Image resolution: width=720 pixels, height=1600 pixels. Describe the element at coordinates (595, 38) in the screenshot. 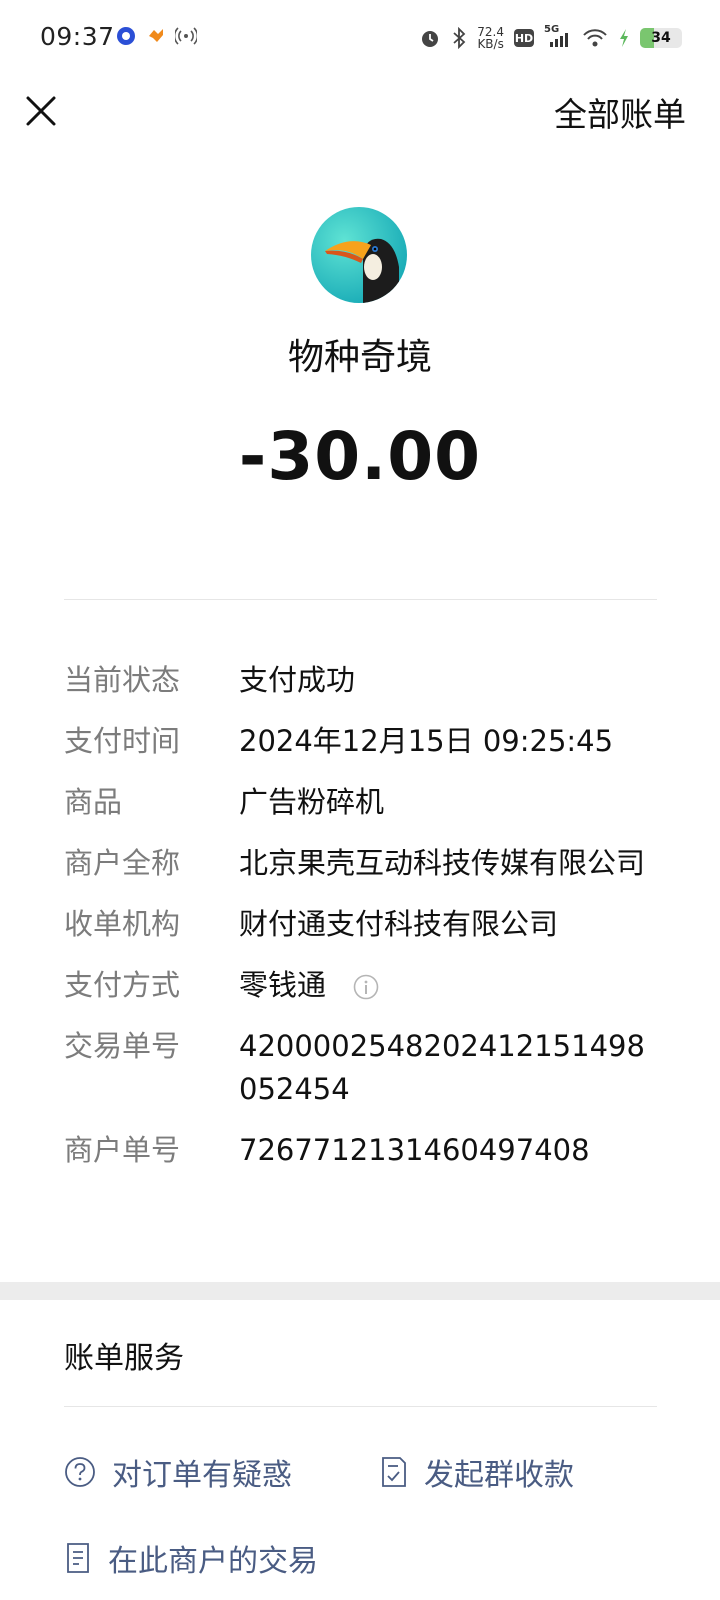

I see `wifi-icon` at that location.